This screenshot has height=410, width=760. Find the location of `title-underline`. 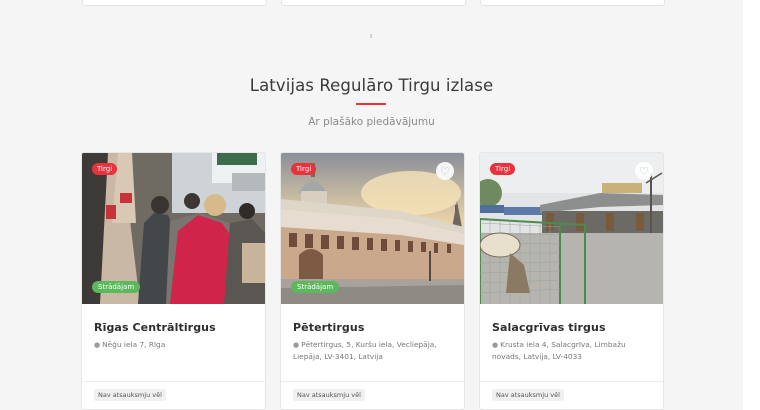

title-underline is located at coordinates (371, 104).